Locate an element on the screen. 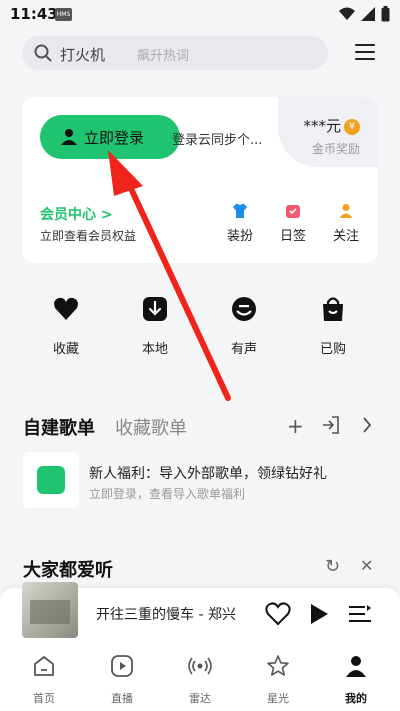 This screenshot has width=400, height=711. audio-icon is located at coordinates (244, 309).